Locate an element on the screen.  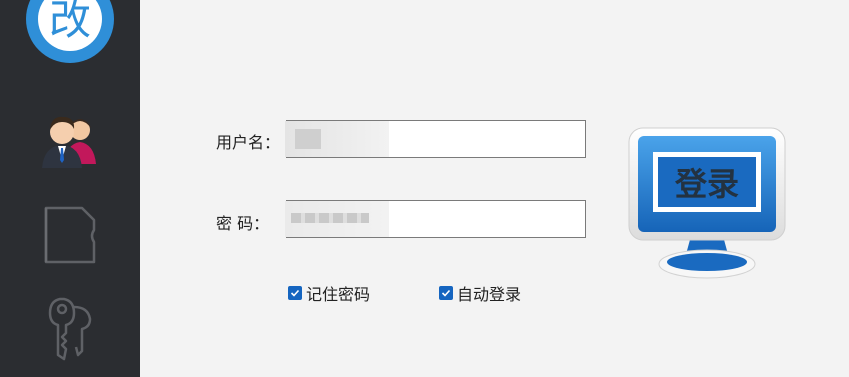
password-input is located at coordinates (435, 219).